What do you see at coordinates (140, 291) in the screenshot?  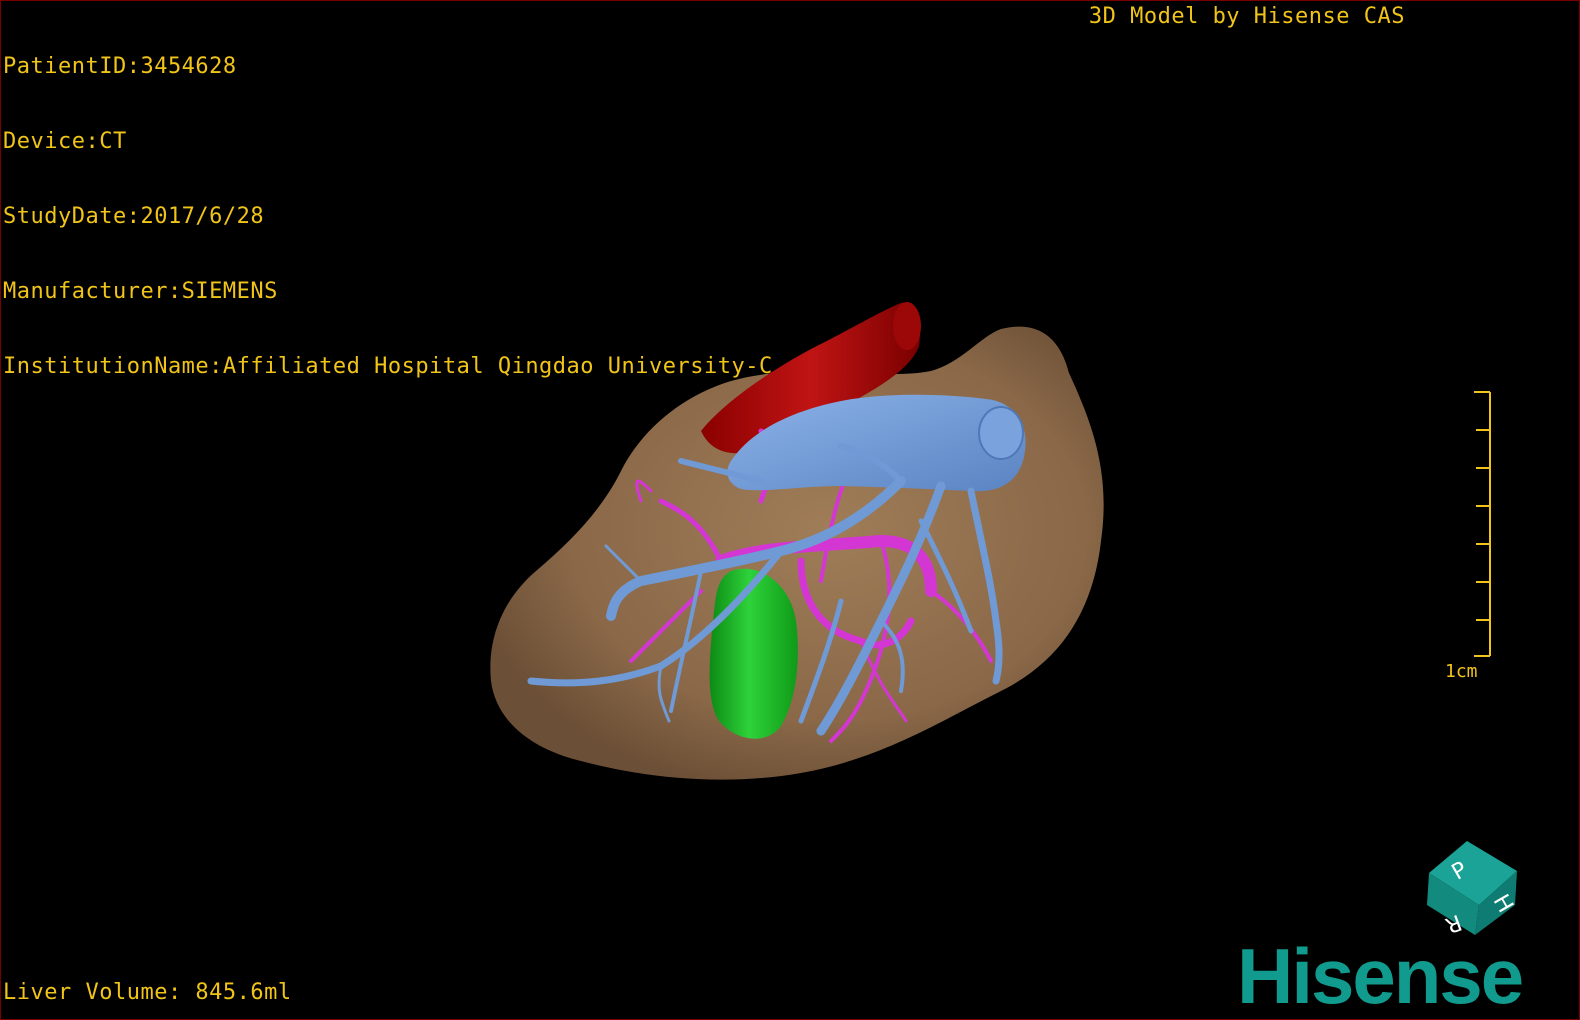 I see `manufacturer-text: Manufacturer:SIEMENS` at bounding box center [140, 291].